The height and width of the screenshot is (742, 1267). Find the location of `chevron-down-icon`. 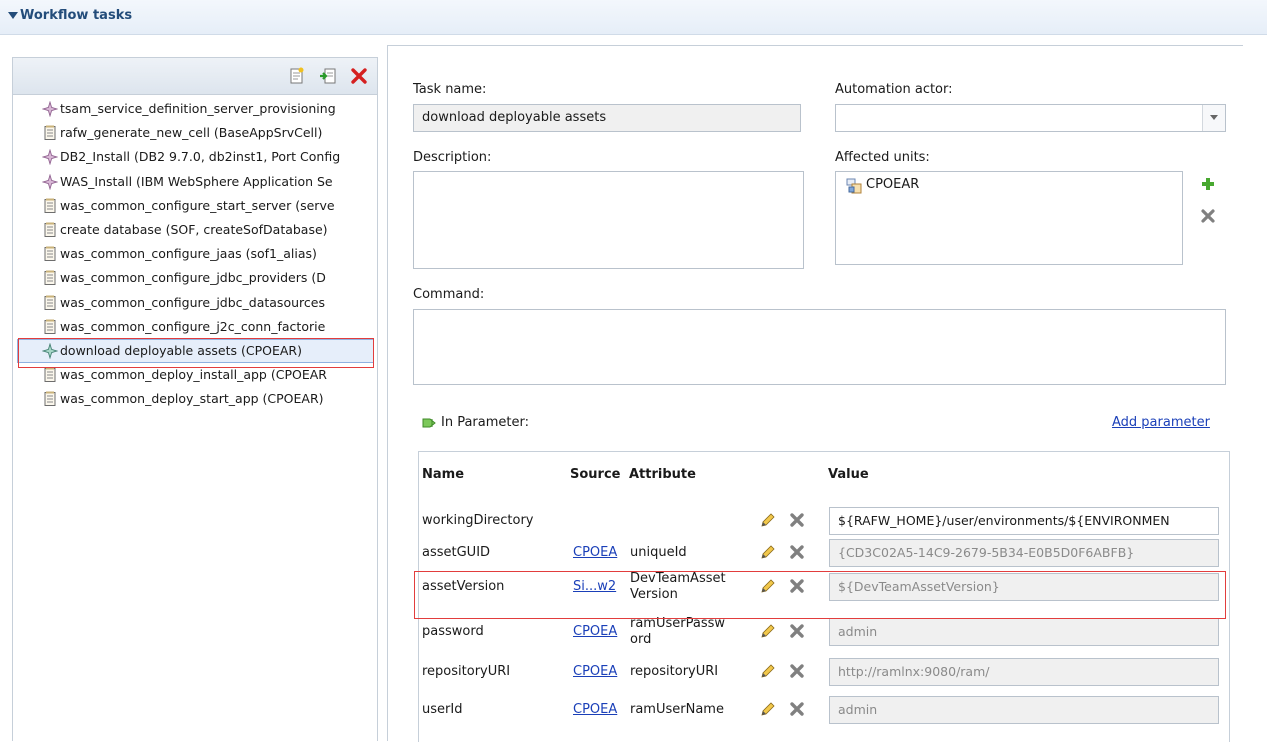

chevron-down-icon is located at coordinates (1213, 118).